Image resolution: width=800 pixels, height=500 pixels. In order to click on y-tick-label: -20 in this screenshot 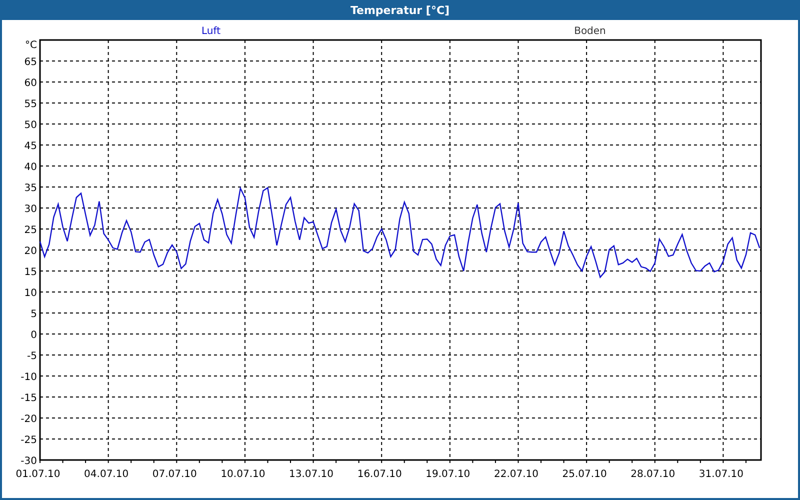, I will do `click(28, 419)`.